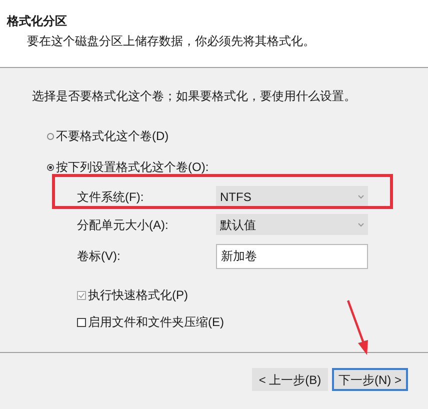 The width and height of the screenshot is (428, 409). What do you see at coordinates (112, 136) in the screenshot?
I see `radio-label: 不要格式化这个卷(D)` at bounding box center [112, 136].